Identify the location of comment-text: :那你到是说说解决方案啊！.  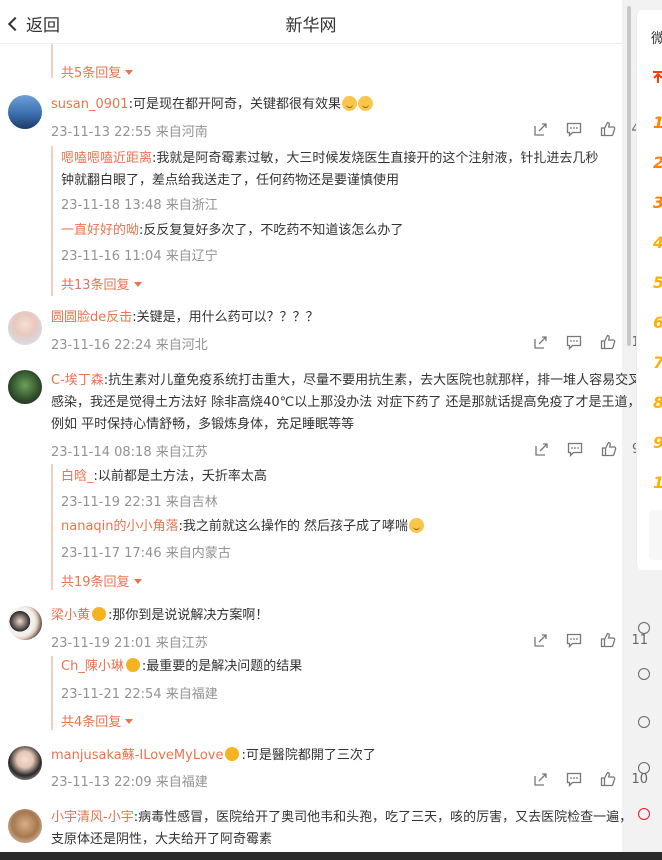
(188, 615).